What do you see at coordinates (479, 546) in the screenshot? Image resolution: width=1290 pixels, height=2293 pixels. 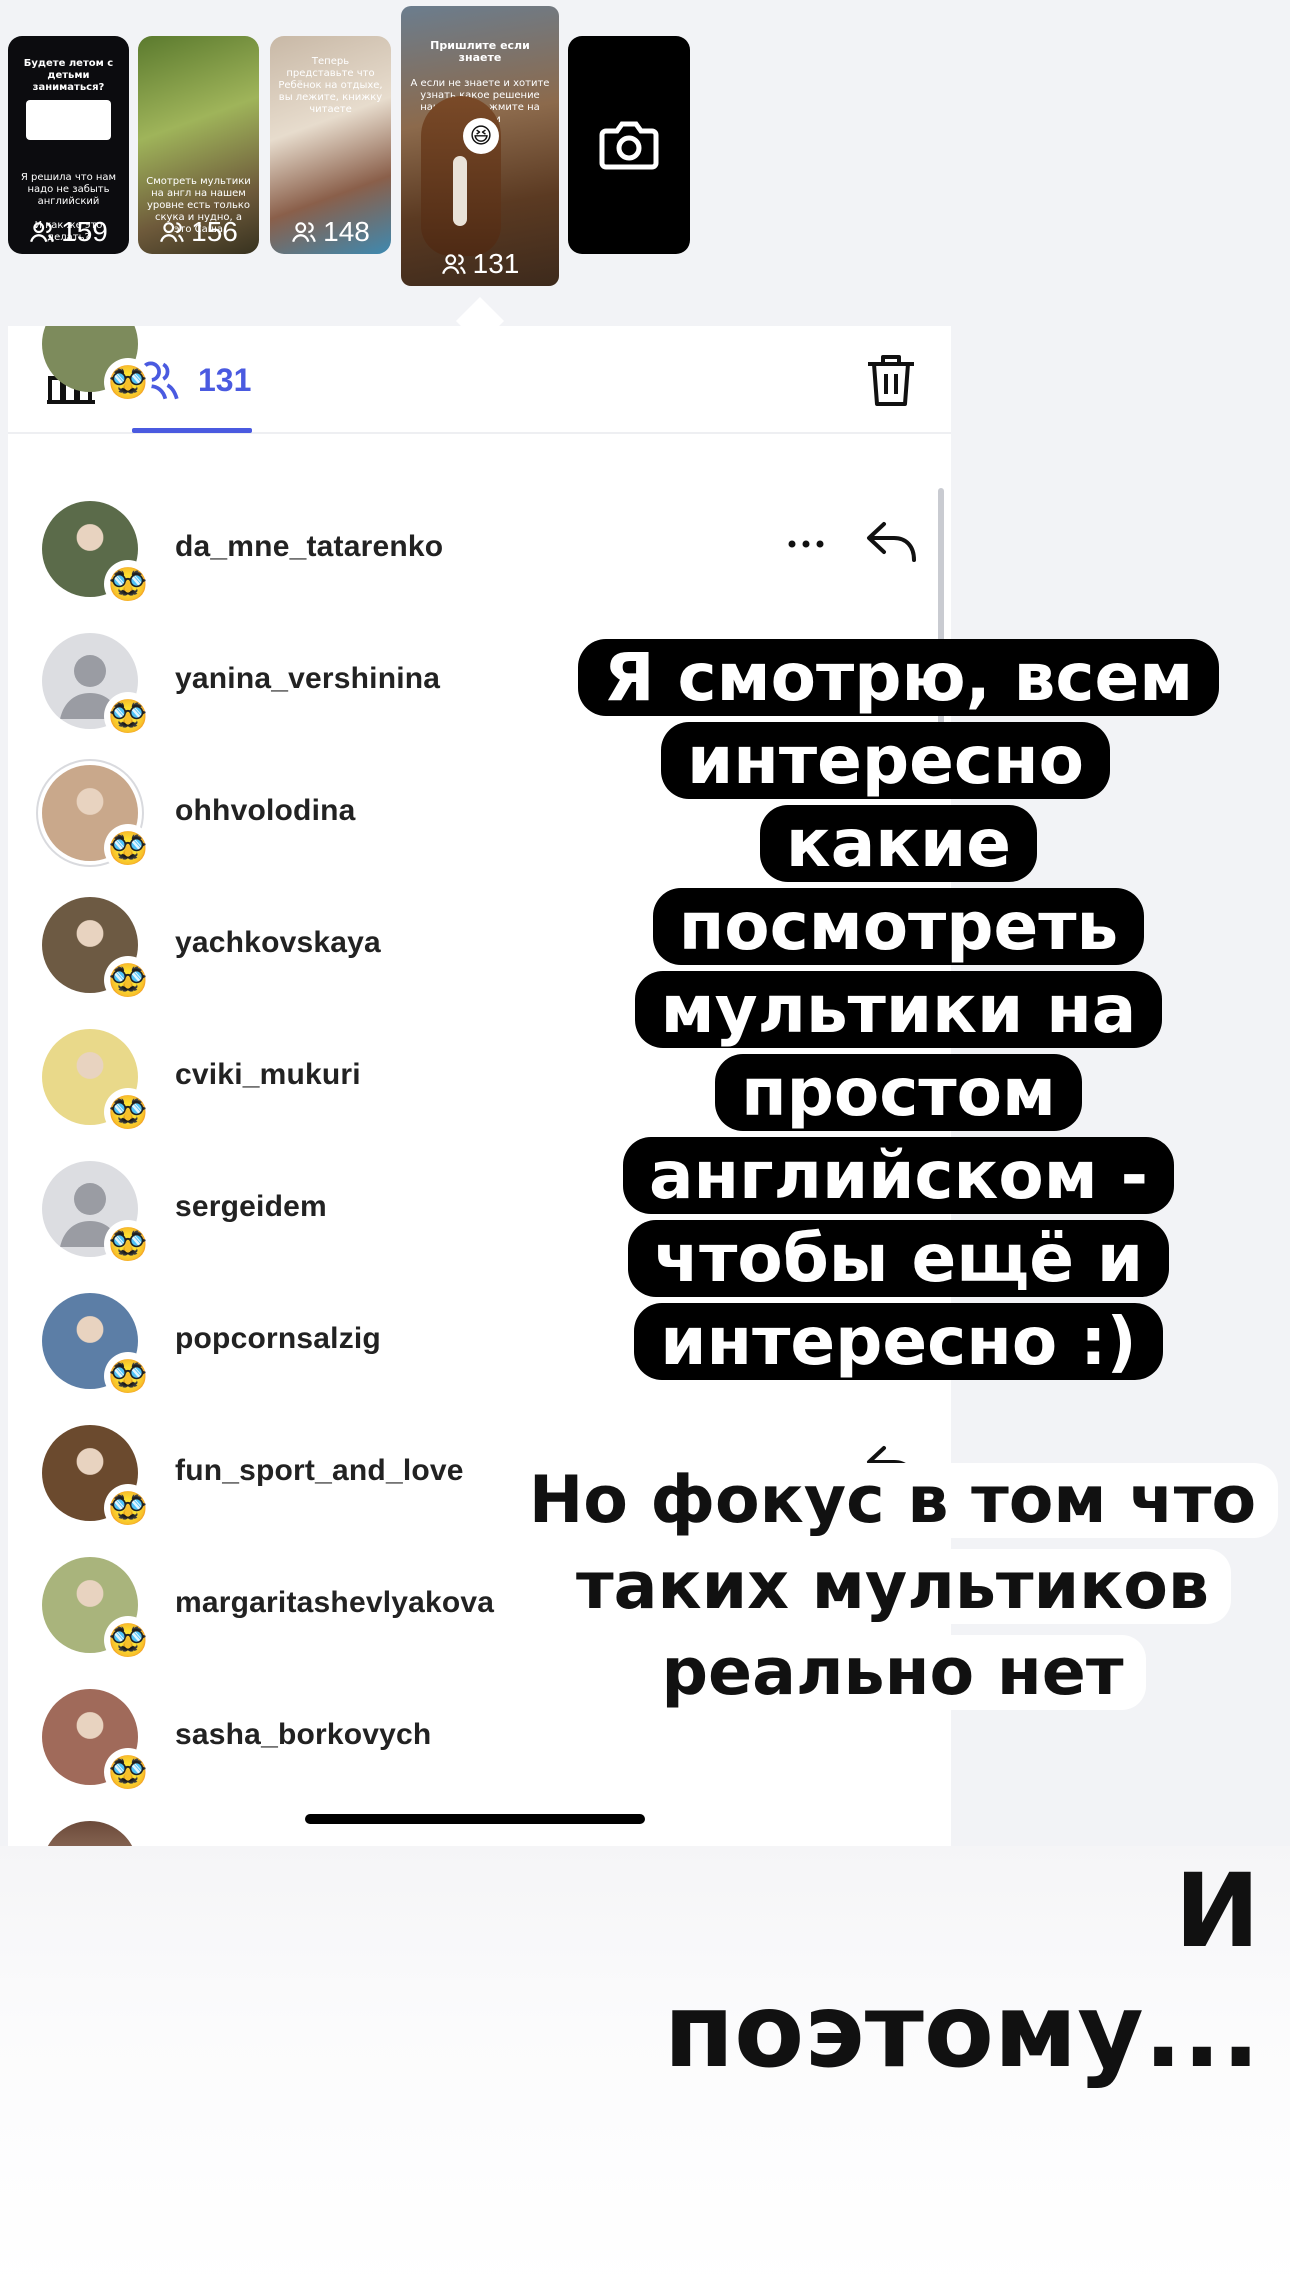 I see `viewer-row: 🥸 da_mne_tatarenko` at bounding box center [479, 546].